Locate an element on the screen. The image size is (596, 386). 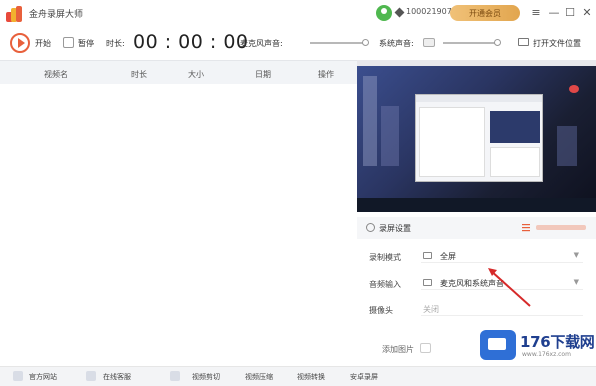
maximize-icon: ☐ is located at coordinates (570, 12).